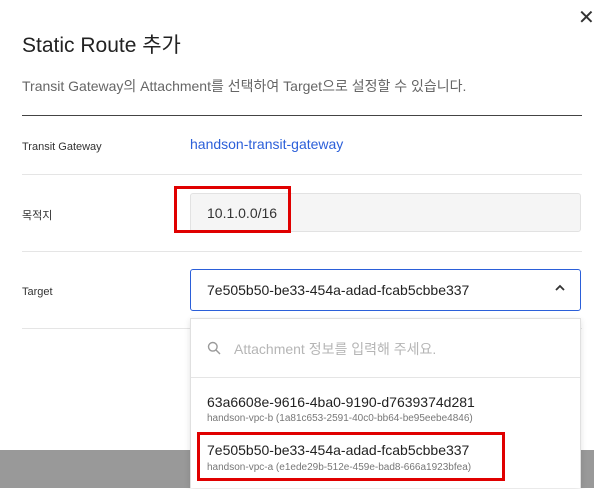  What do you see at coordinates (232, 209) in the screenshot?
I see `highlight-box-destination` at bounding box center [232, 209].